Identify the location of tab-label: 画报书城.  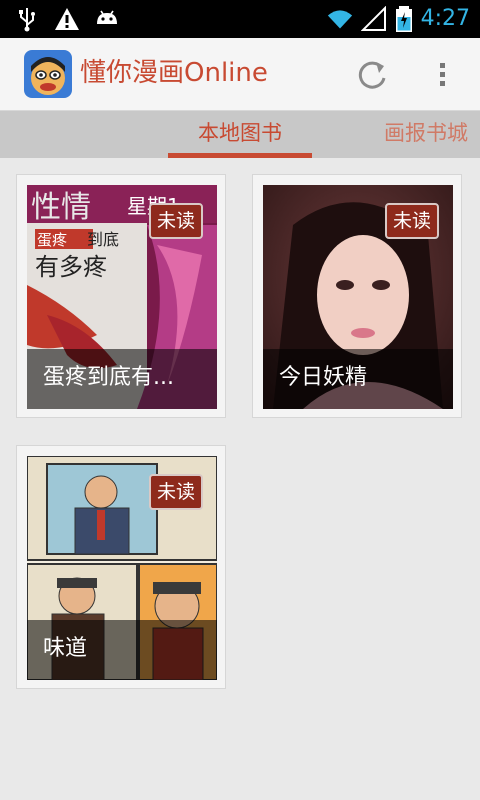
(426, 133).